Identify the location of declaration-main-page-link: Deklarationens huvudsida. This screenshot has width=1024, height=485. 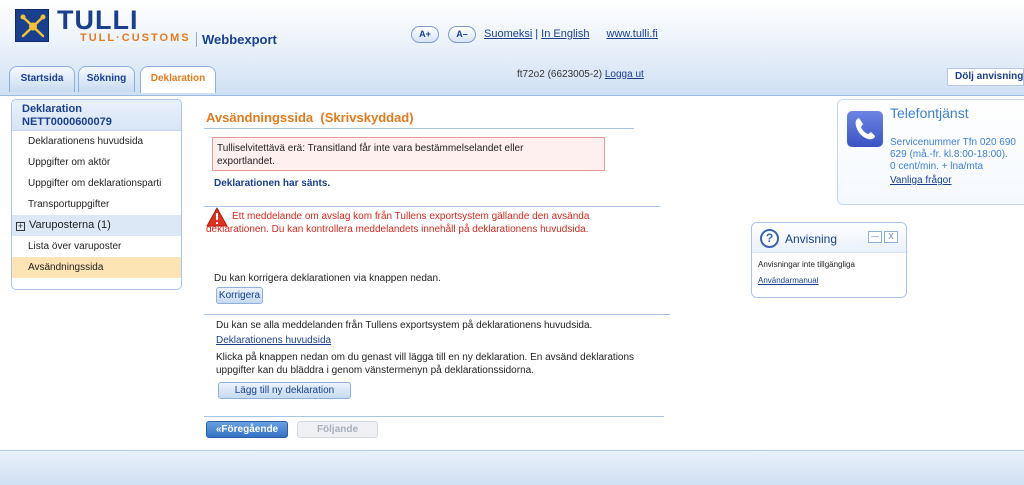
(273, 340).